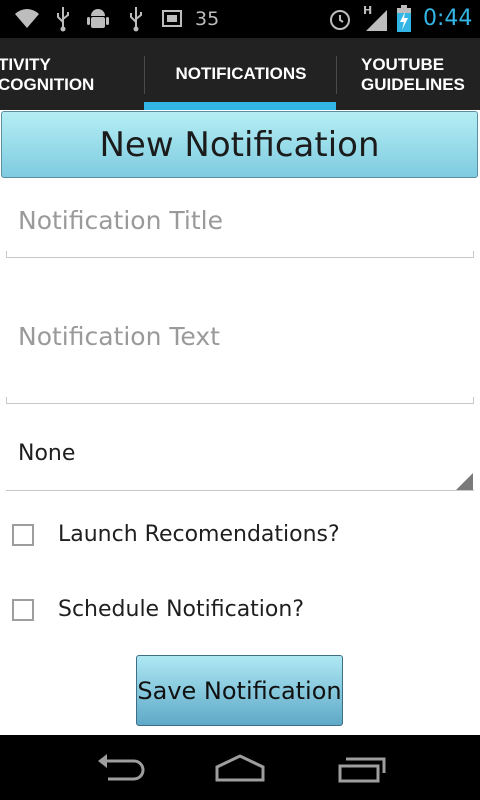 This screenshot has height=800, width=480. I want to click on launch-recommendations-checkbox-row: Launch Recomendations?, so click(222, 536).